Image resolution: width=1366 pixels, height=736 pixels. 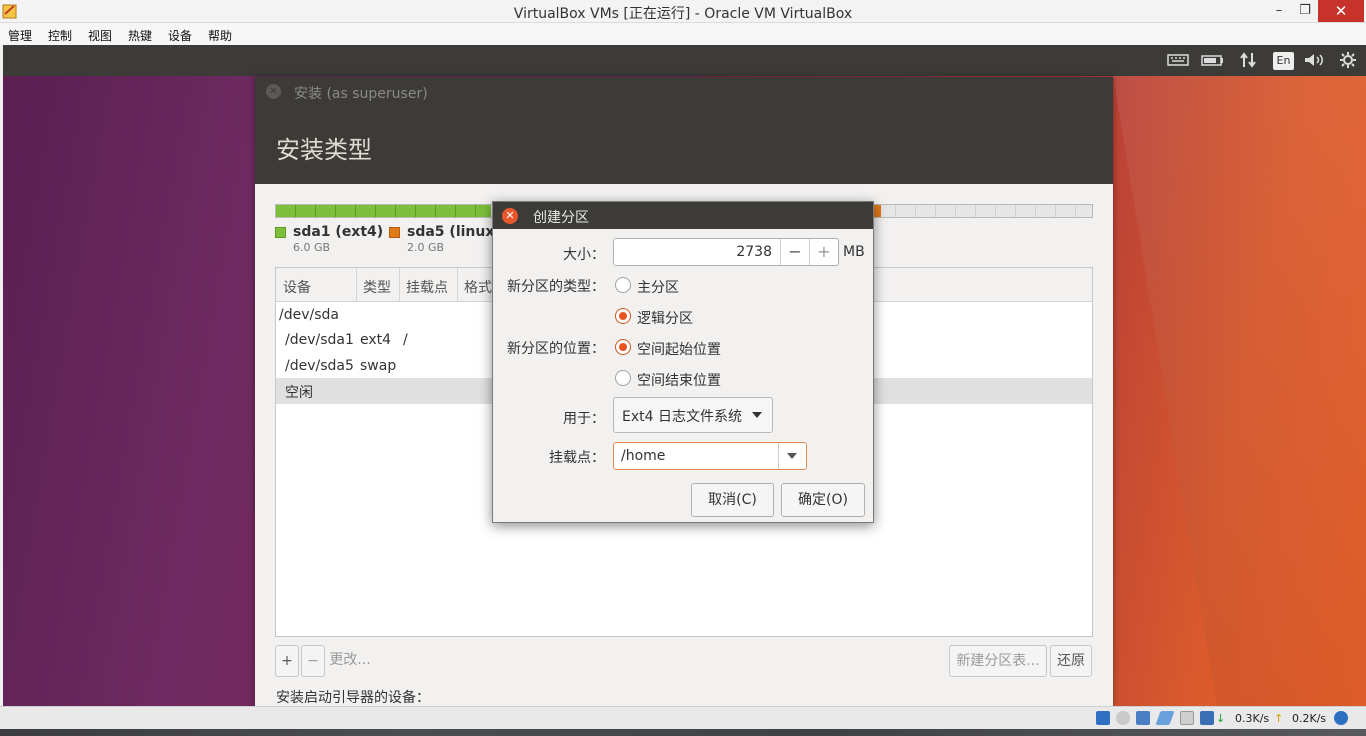 What do you see at coordinates (577, 458) in the screenshot?
I see `mount-point-label: 挂载点：` at bounding box center [577, 458].